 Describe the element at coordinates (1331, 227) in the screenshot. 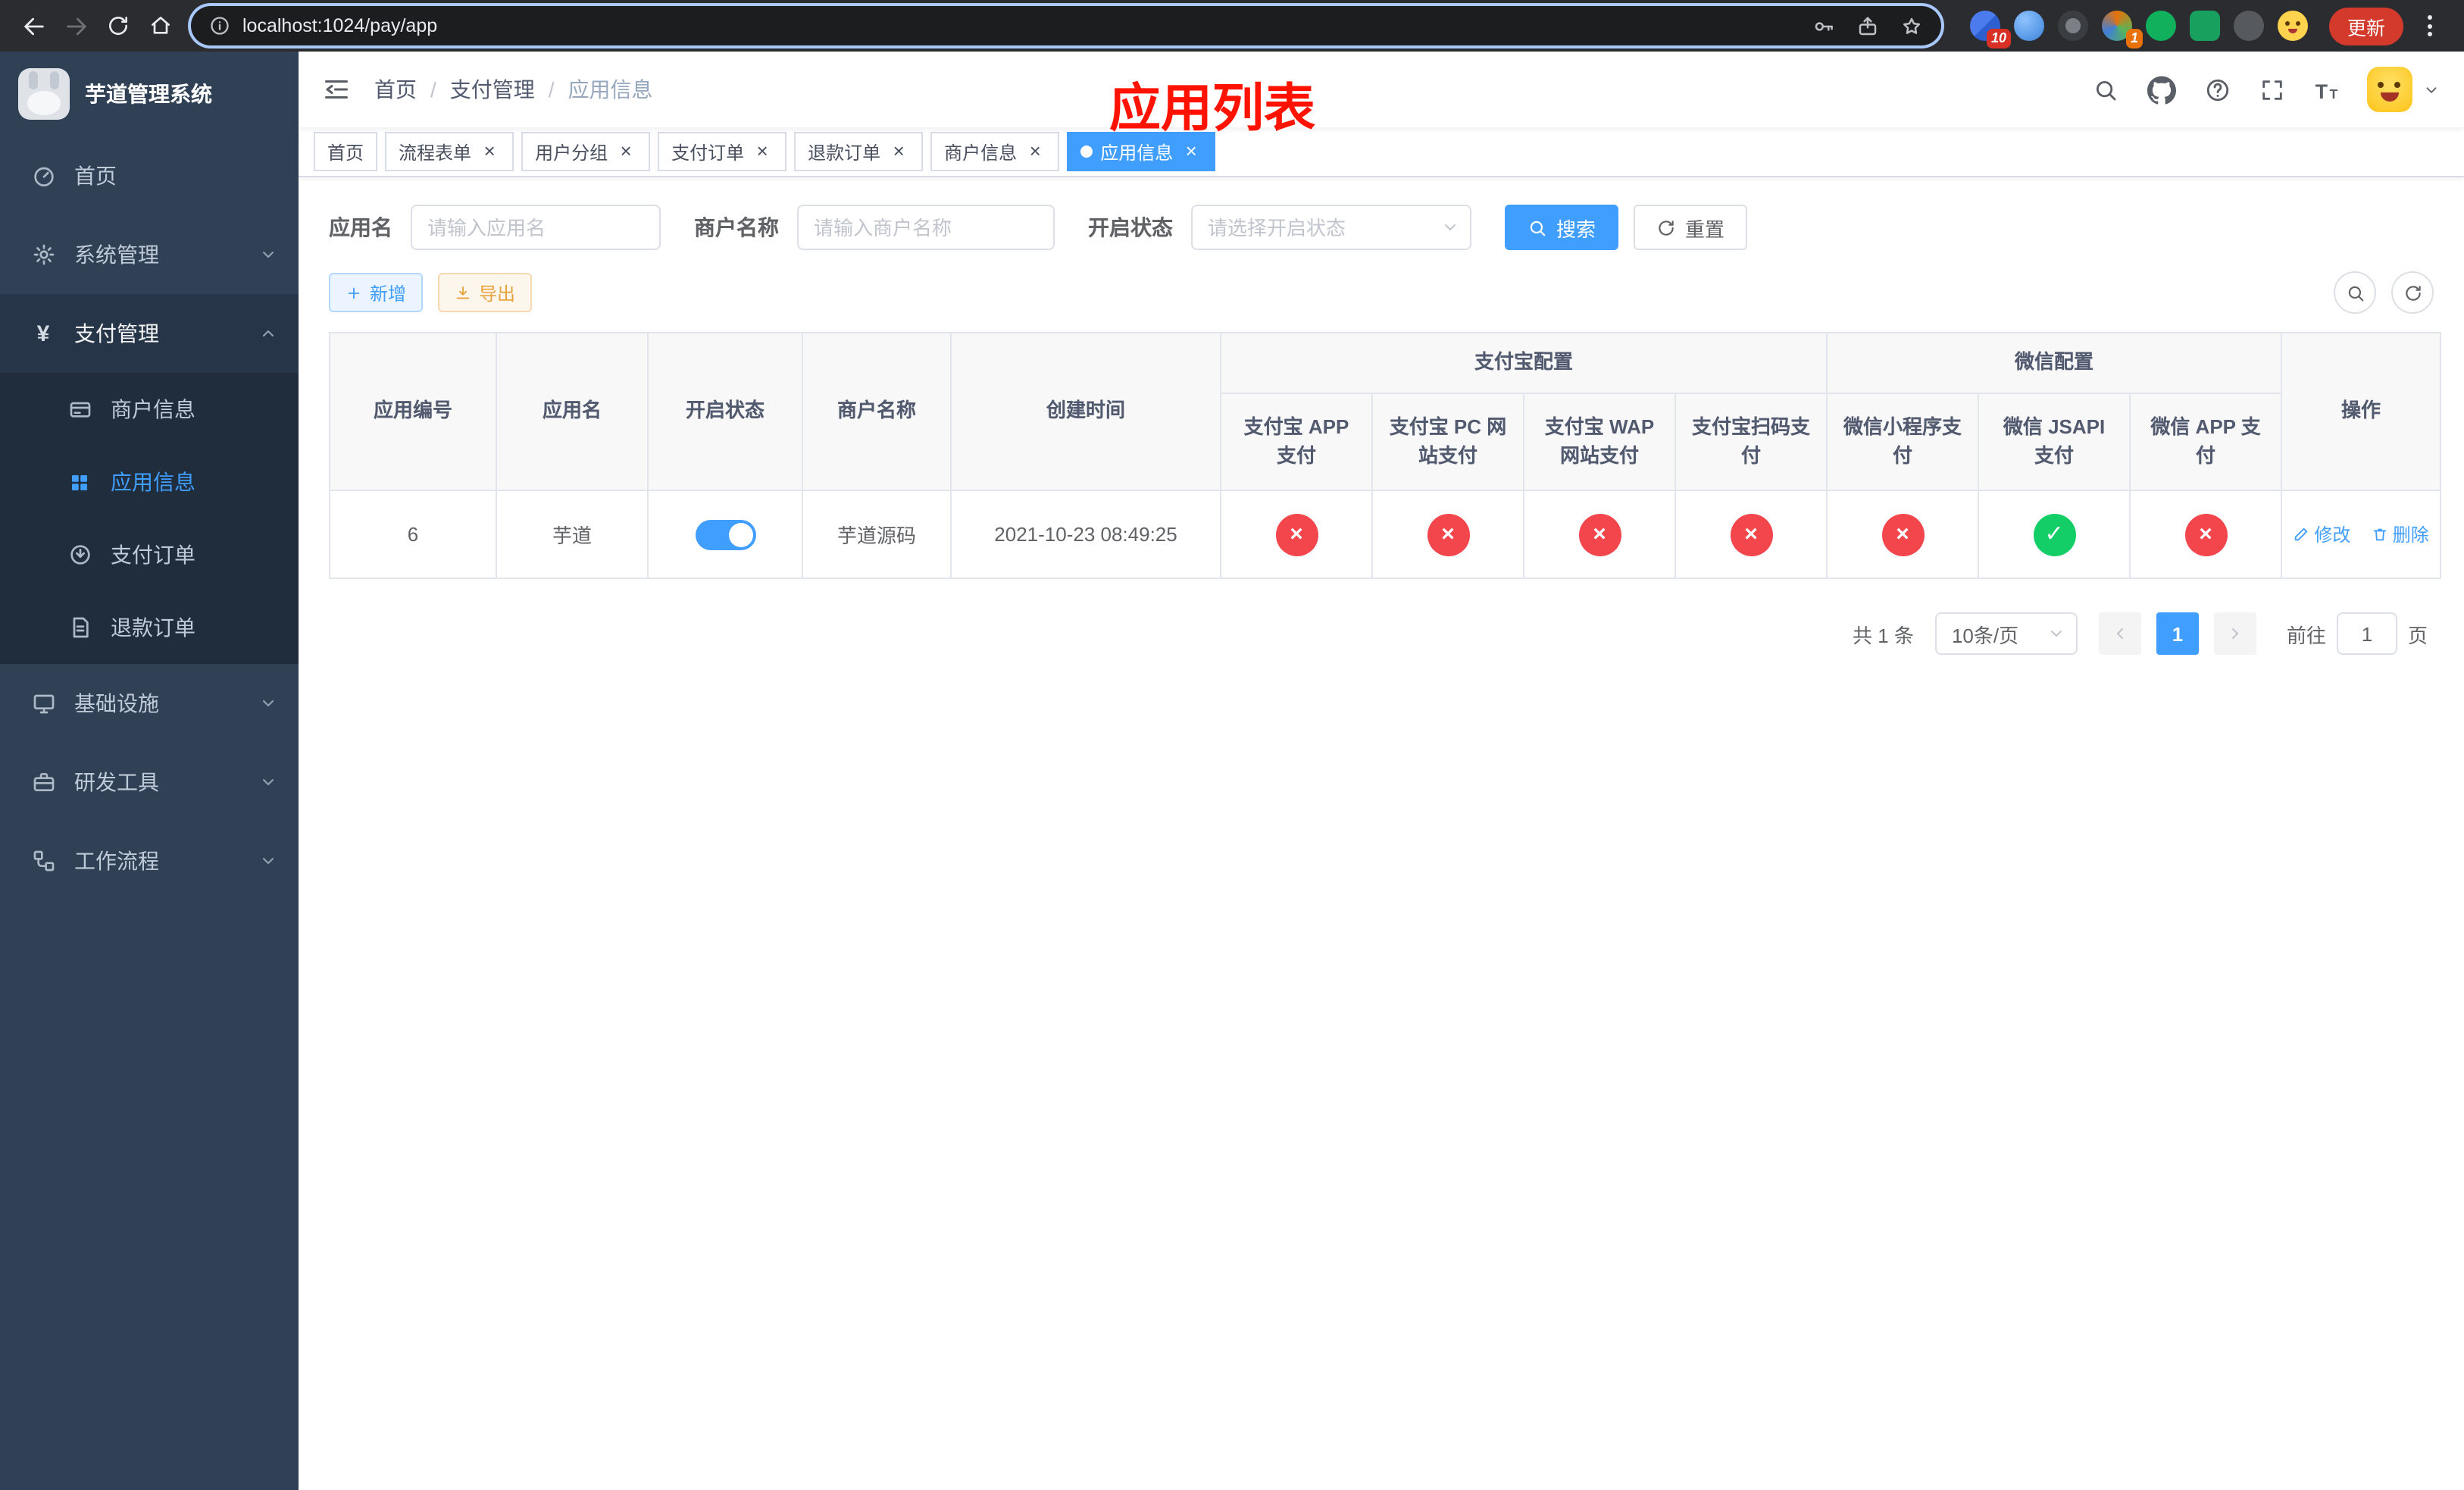

I see `status-select` at that location.